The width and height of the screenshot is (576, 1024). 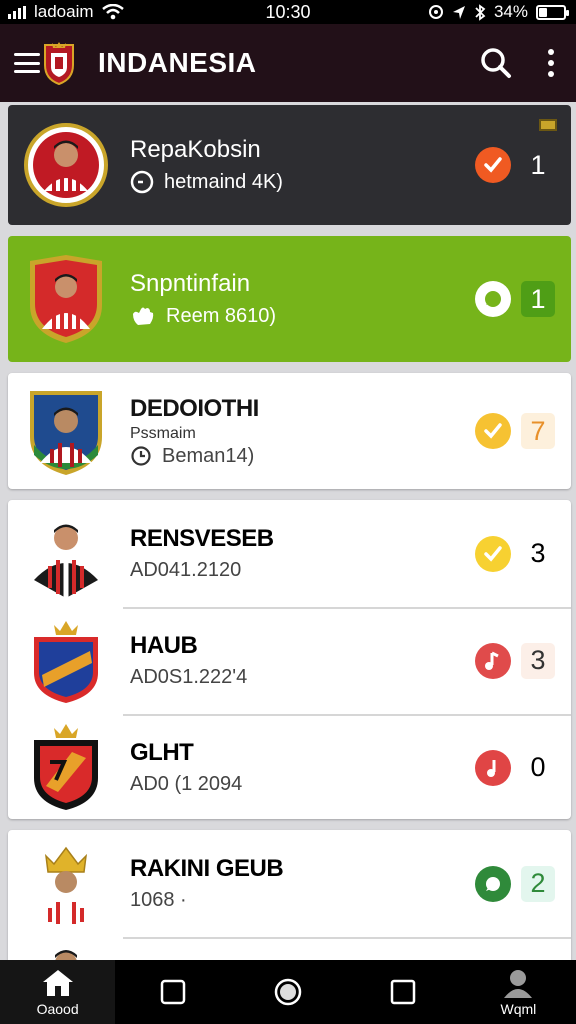 I want to click on club-name: HAUB, so click(x=164, y=645).